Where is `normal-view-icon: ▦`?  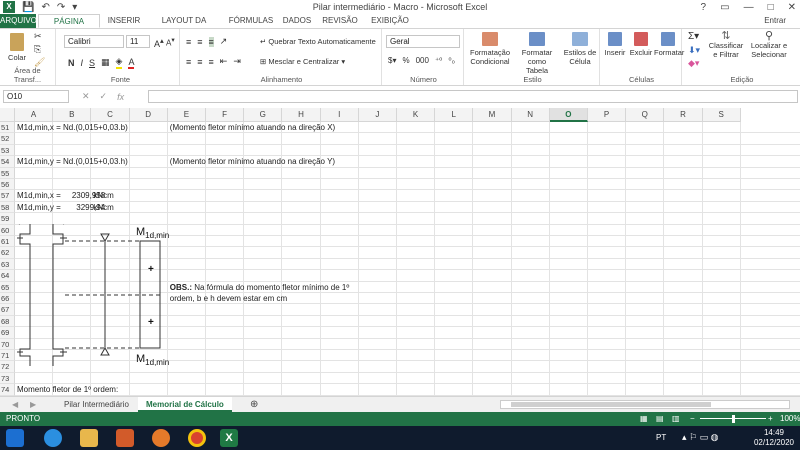 normal-view-icon: ▦ is located at coordinates (644, 419).